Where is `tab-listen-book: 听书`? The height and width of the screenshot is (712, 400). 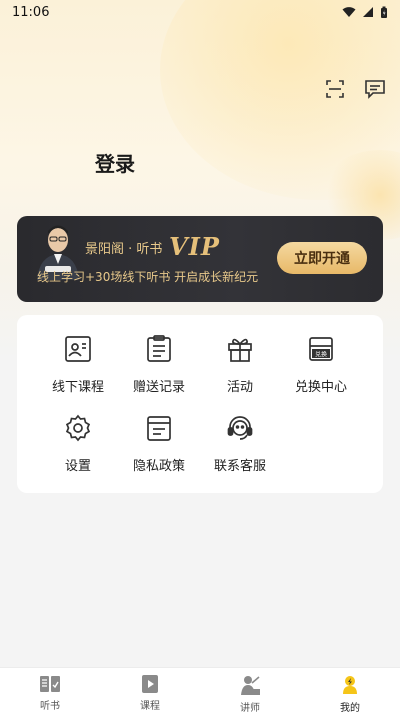 tab-listen-book: 听书 is located at coordinates (50, 690).